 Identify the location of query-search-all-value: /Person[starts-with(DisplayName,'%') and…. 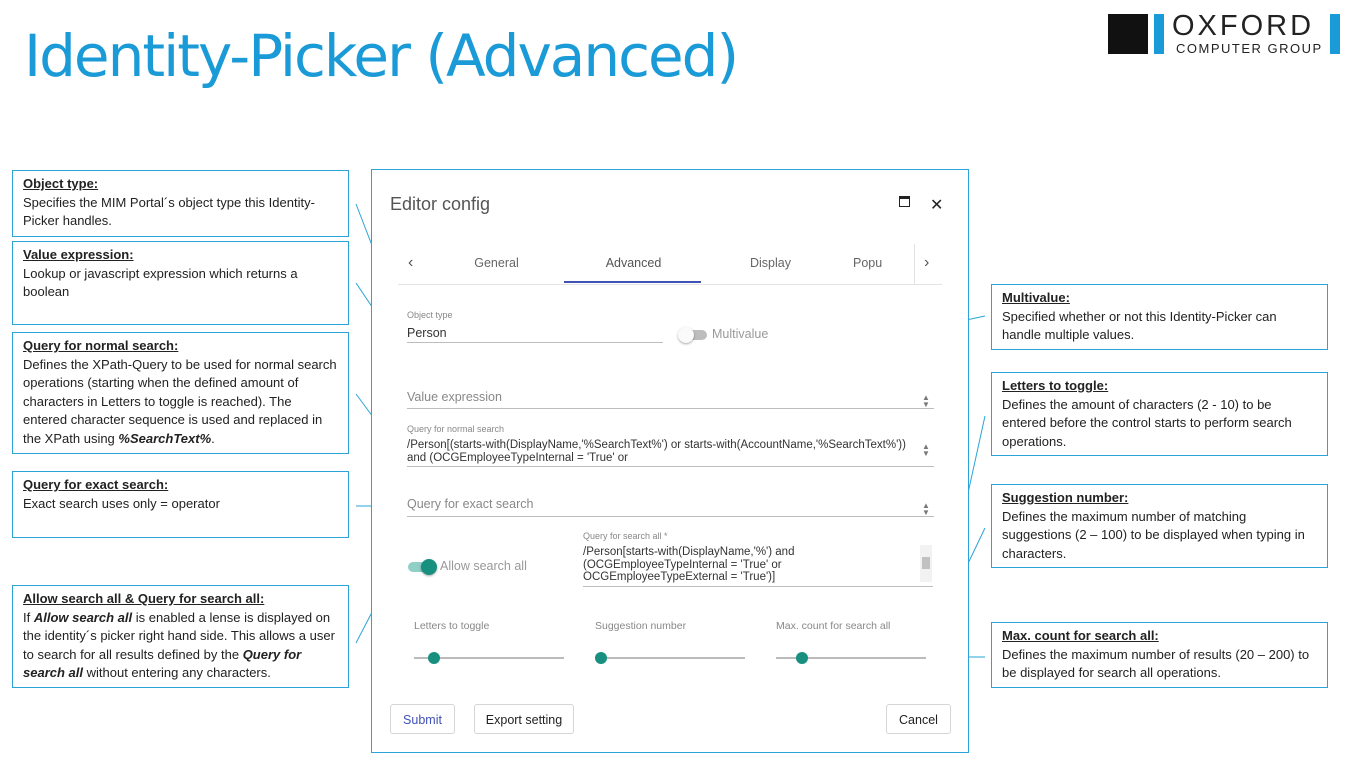
(689, 564).